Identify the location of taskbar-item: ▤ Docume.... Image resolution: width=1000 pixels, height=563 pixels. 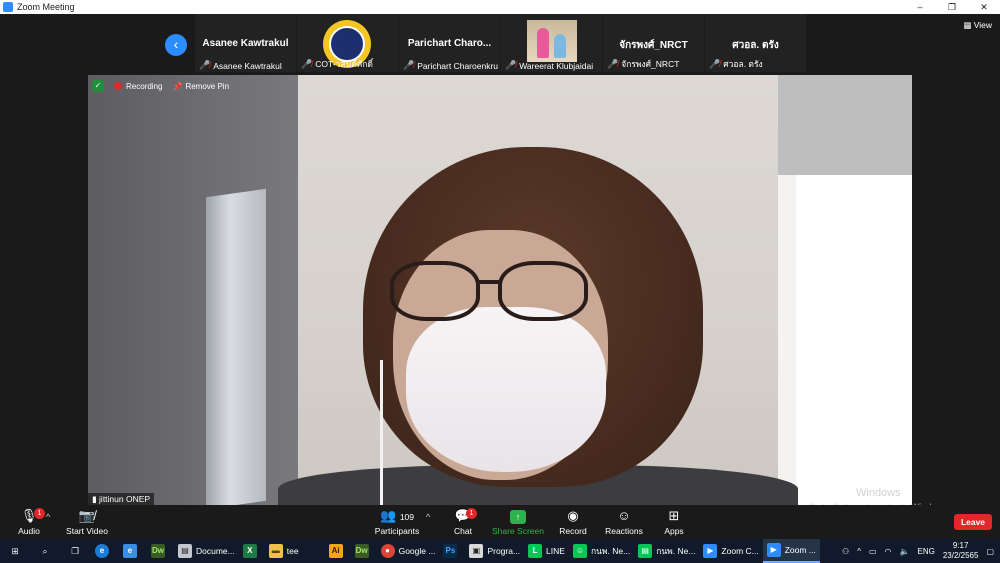
(206, 551).